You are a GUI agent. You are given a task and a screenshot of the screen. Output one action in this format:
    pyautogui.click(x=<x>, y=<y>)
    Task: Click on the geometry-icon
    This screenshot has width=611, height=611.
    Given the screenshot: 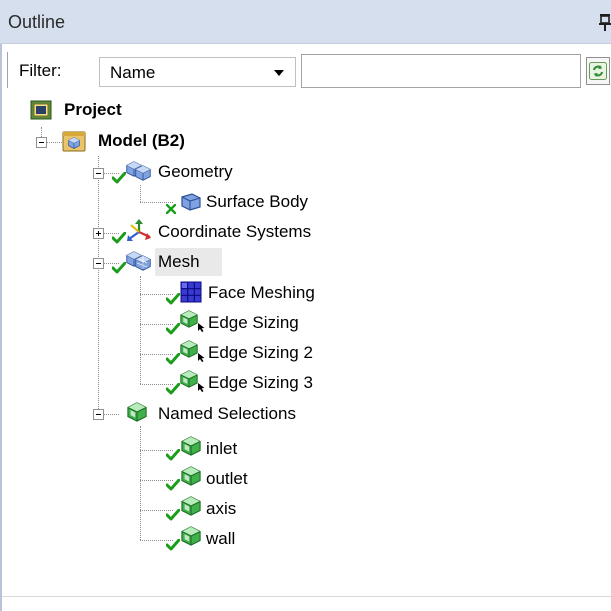 What is the action you would take?
    pyautogui.click(x=138, y=171)
    